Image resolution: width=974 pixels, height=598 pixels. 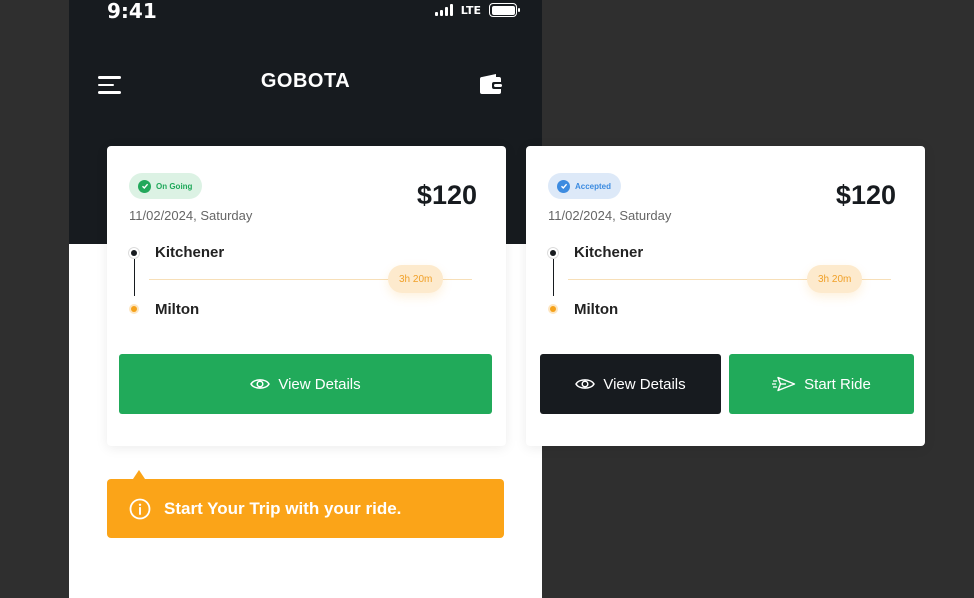 What do you see at coordinates (443, 10) in the screenshot?
I see `signal-icon` at bounding box center [443, 10].